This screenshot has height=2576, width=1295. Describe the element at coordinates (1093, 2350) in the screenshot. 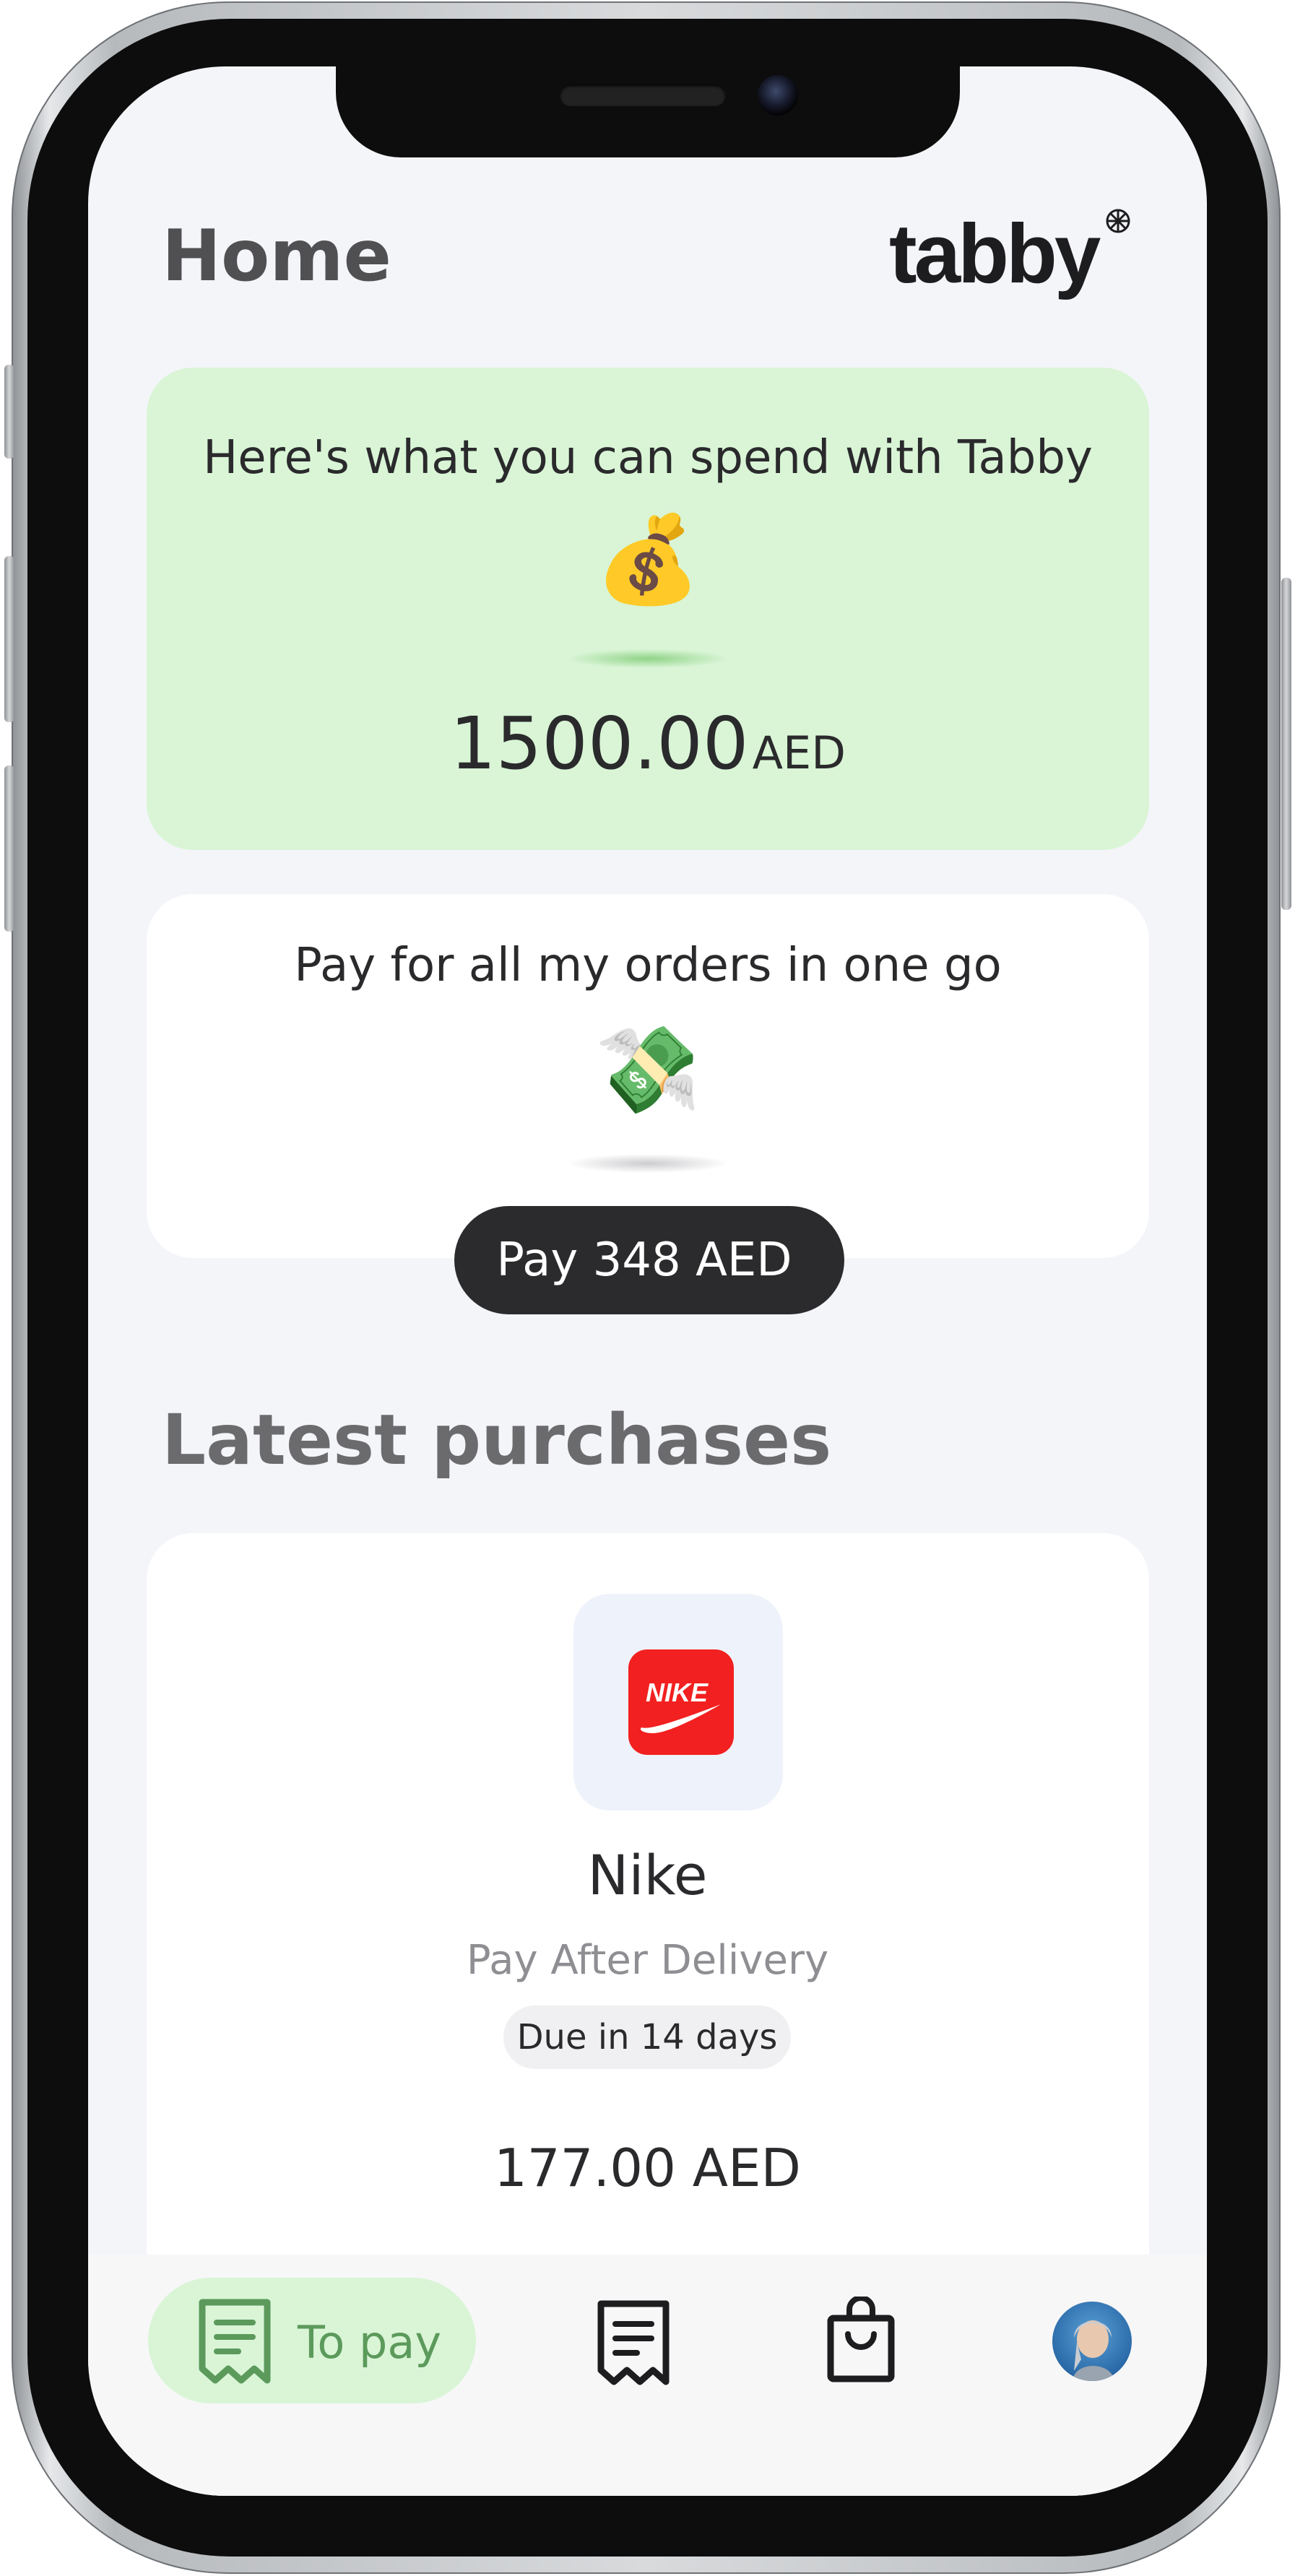

I see `avatar-image` at that location.